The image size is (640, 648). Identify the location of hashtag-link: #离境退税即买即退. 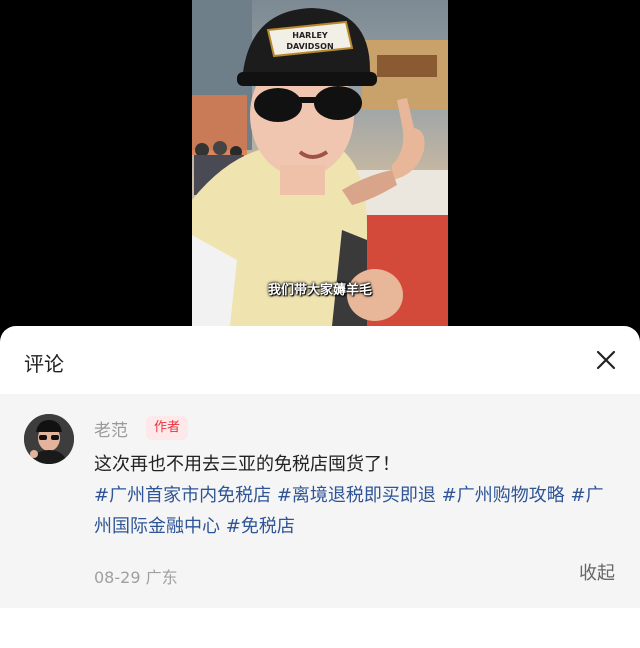
(356, 495).